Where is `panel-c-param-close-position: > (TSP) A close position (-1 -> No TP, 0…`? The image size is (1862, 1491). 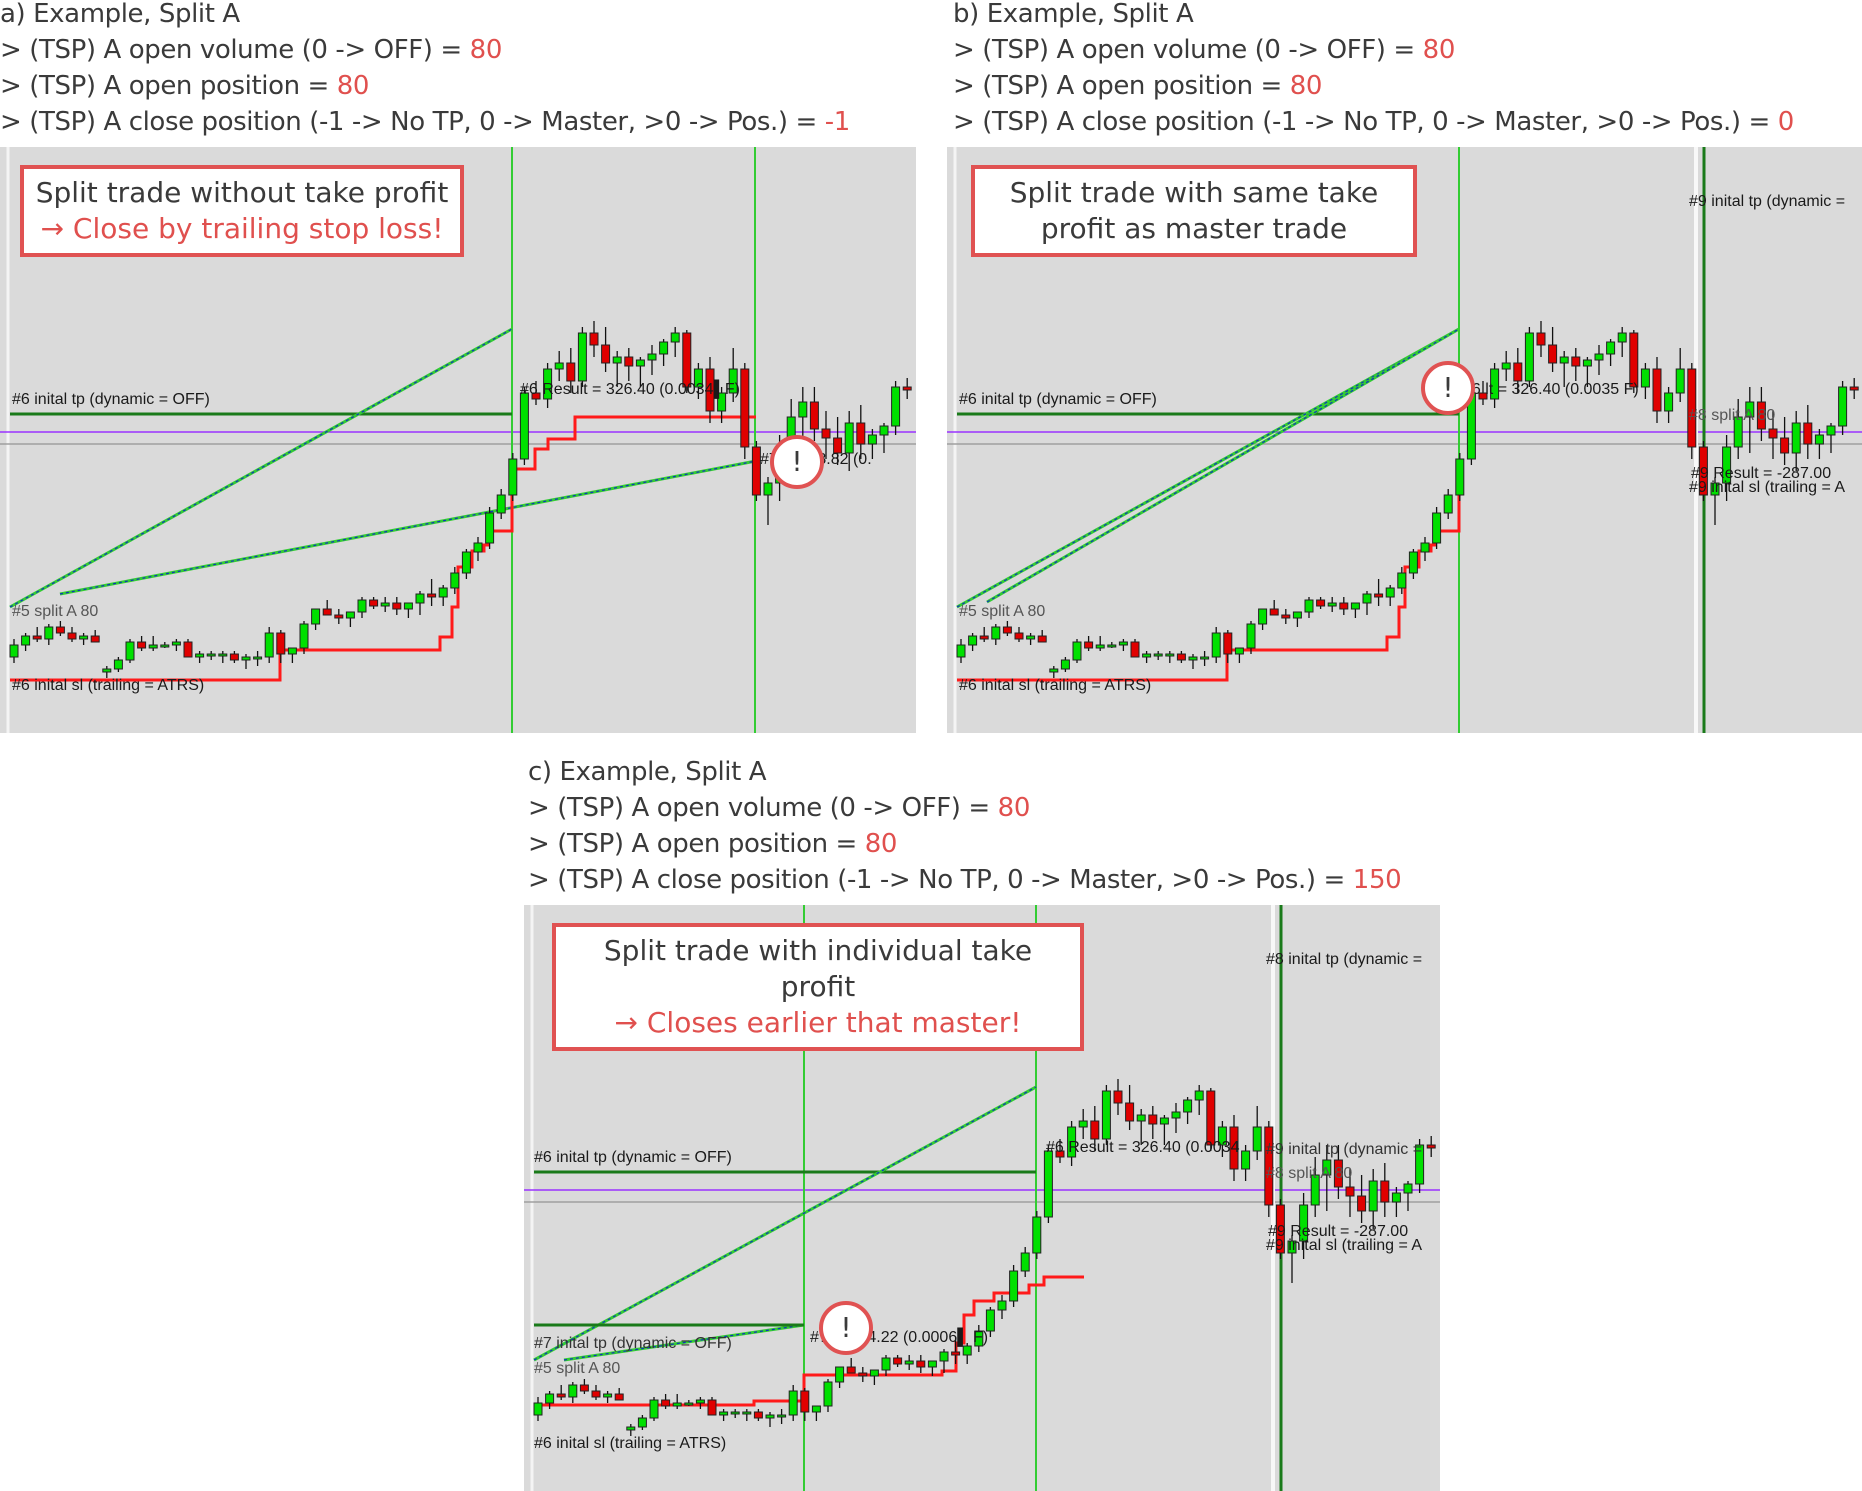 panel-c-param-close-position: > (TSP) A close position (-1 -> No TP, 0… is located at coordinates (965, 880).